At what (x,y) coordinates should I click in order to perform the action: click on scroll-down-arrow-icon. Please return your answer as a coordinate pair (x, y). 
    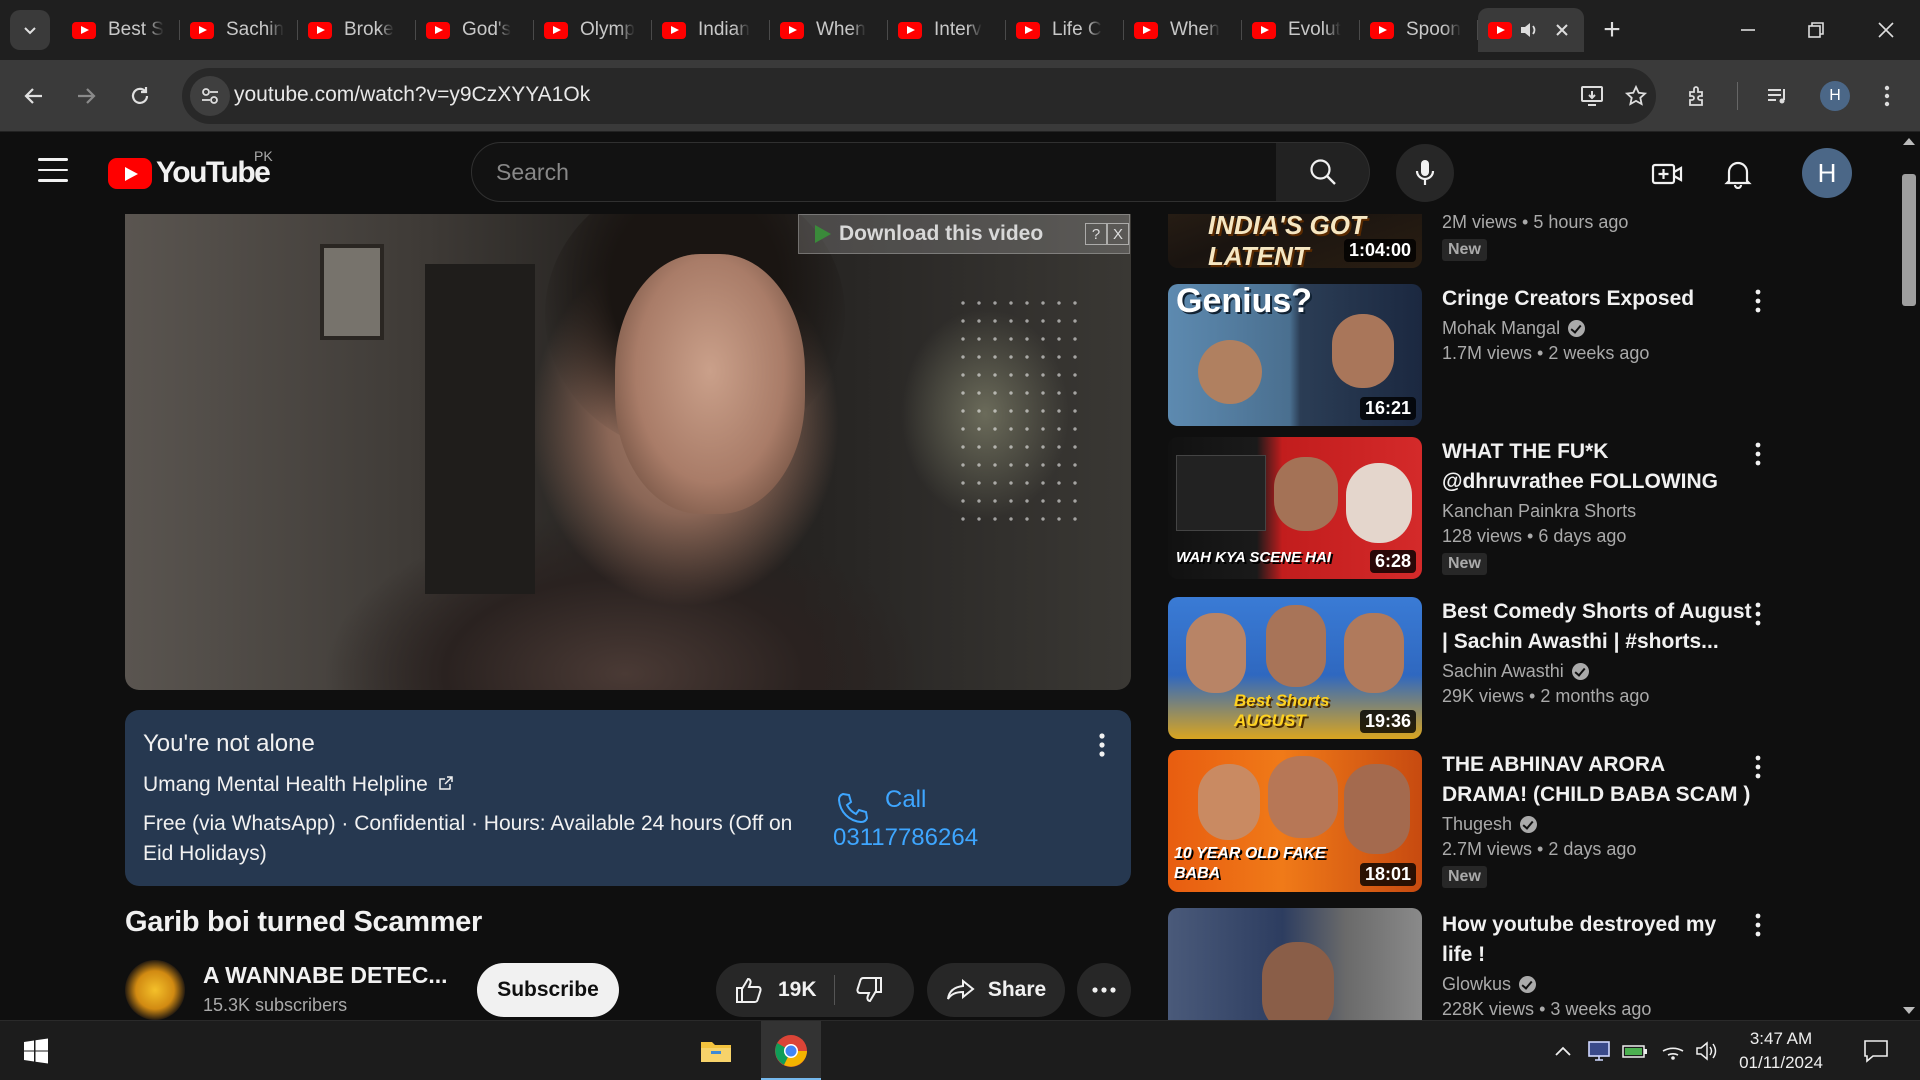
    Looking at the image, I should click on (1909, 1010).